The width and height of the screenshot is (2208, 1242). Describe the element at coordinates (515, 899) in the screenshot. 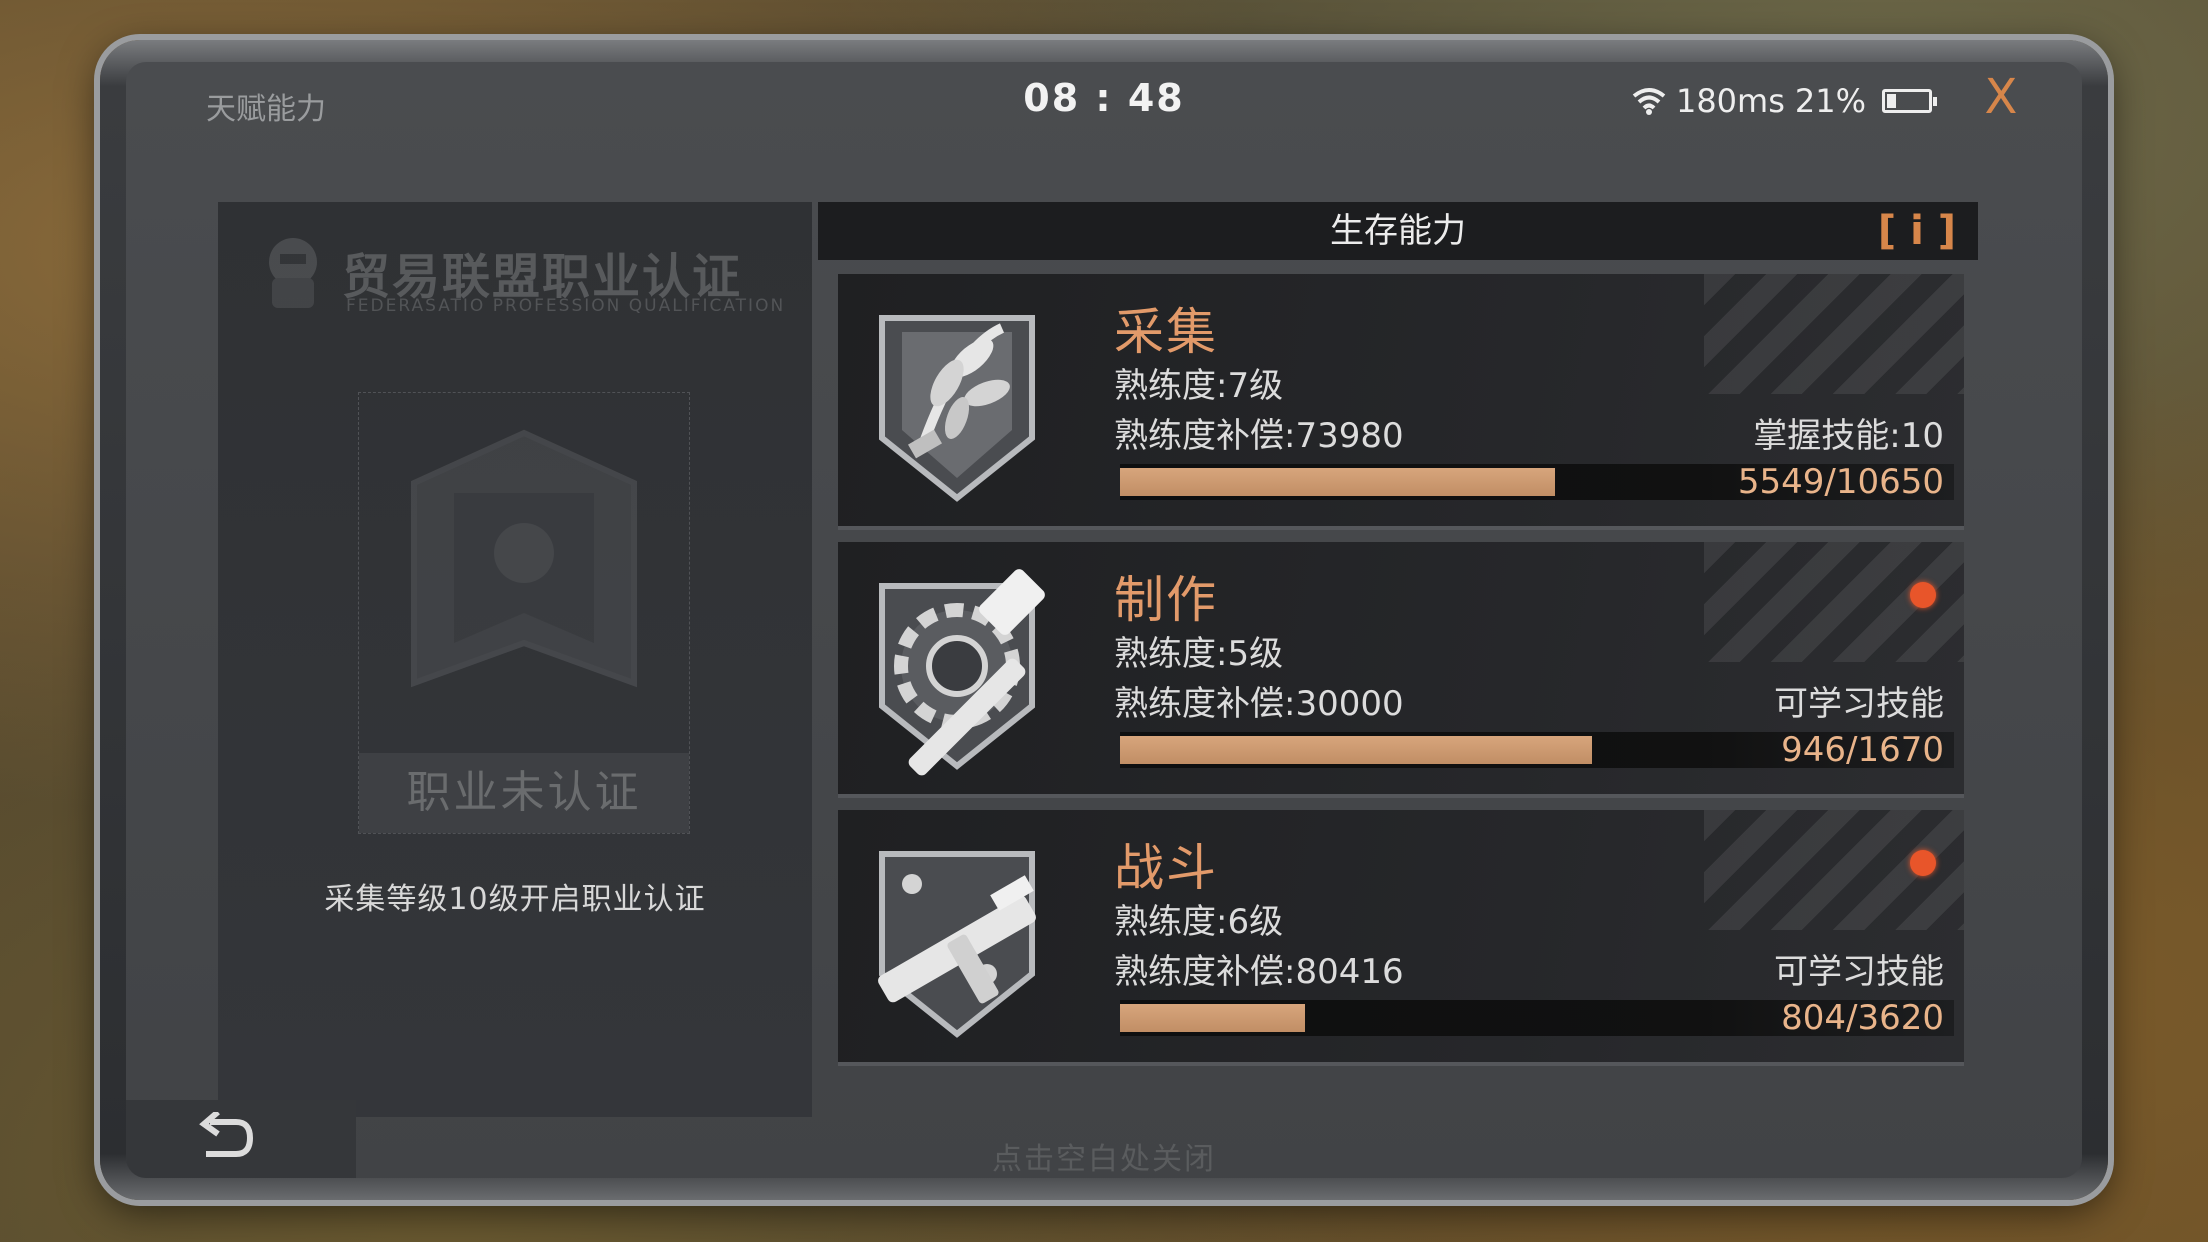

I see `unlock-hint: 采集等级10级开启职业认证` at that location.